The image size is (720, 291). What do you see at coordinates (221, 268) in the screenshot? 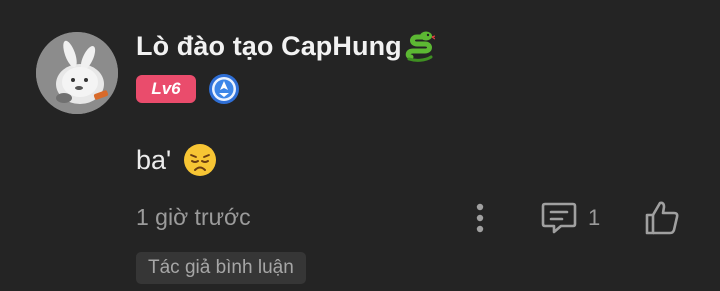
I see `author-tag: Tác giả bình luận` at bounding box center [221, 268].